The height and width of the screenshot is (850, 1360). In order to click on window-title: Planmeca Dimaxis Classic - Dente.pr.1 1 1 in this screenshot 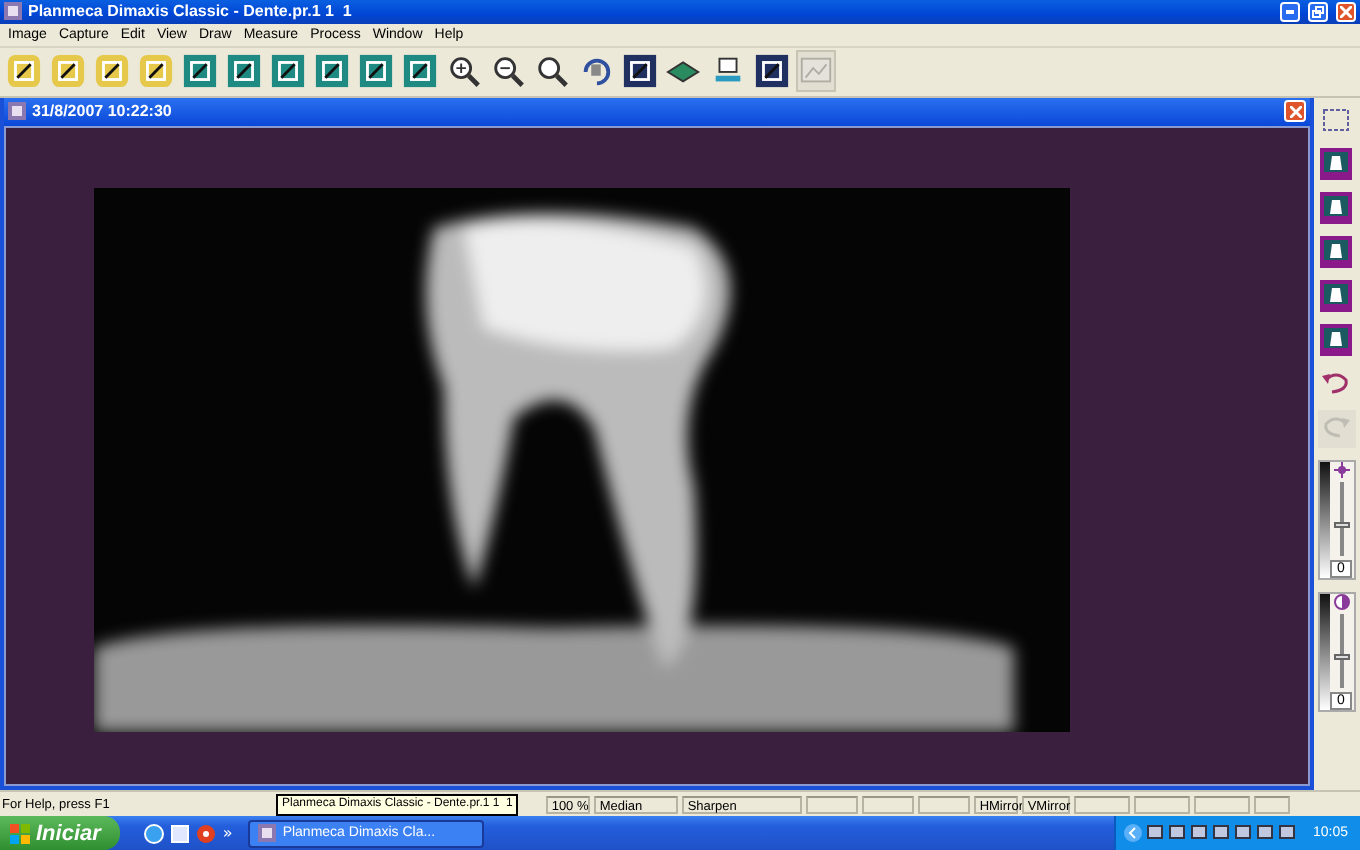, I will do `click(191, 11)`.